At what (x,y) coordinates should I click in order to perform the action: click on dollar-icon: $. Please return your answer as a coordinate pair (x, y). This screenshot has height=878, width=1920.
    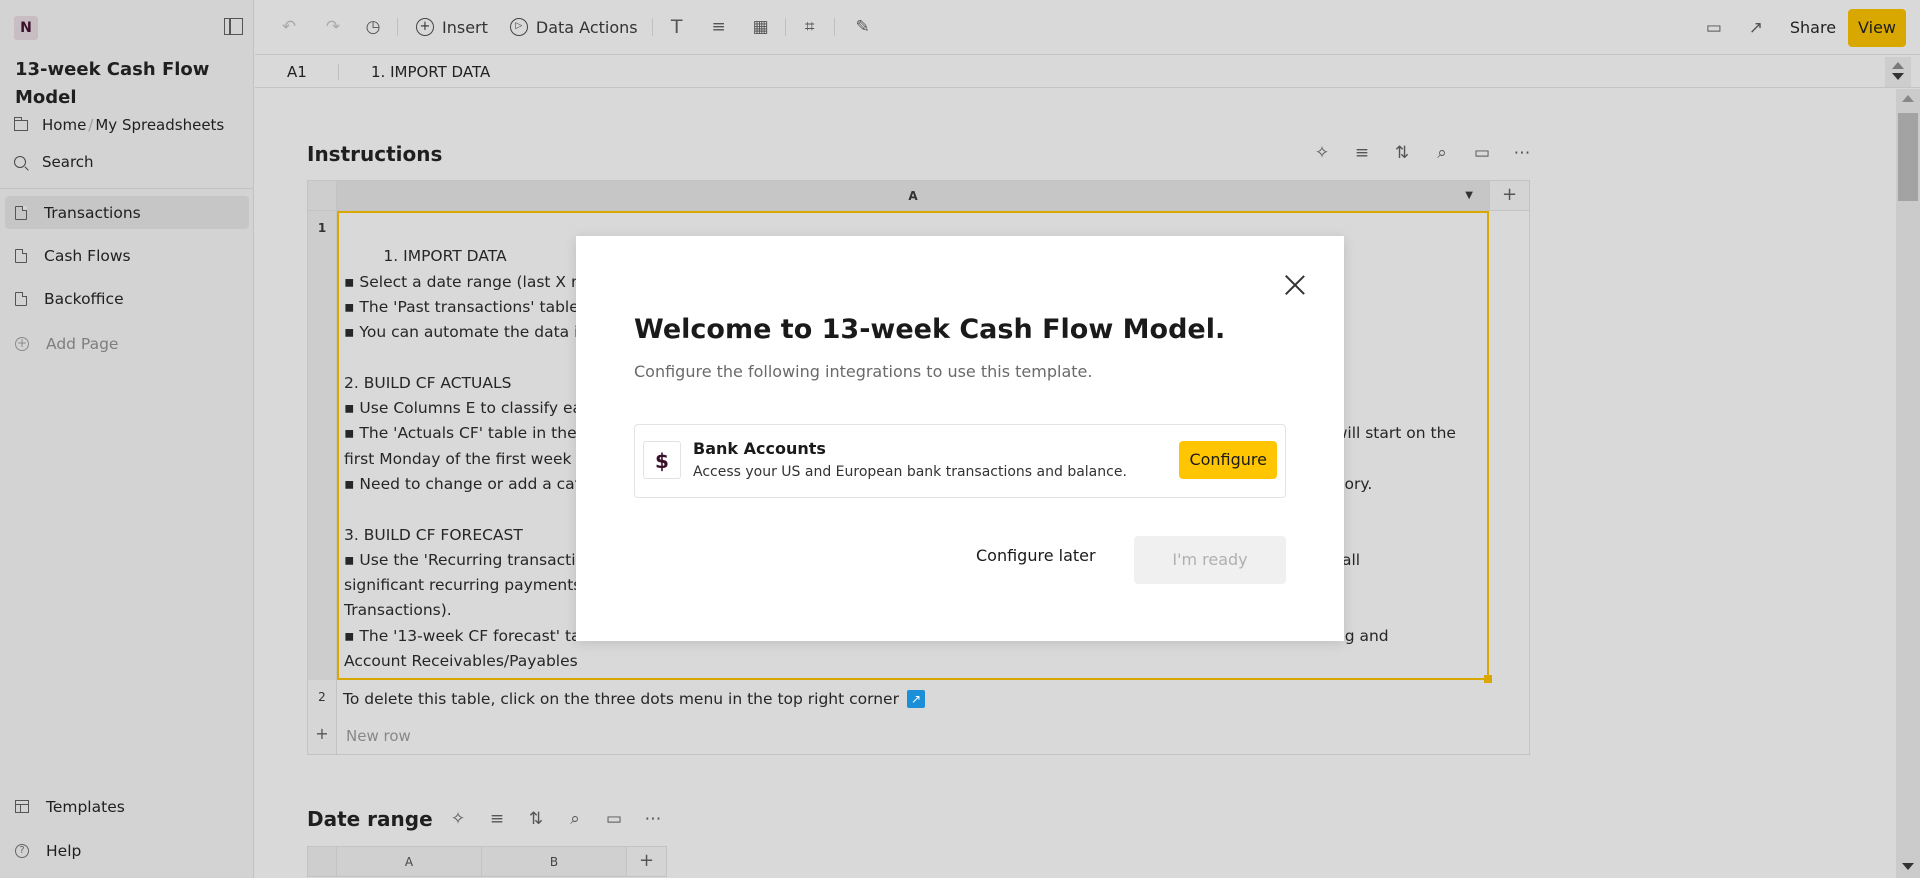
    Looking at the image, I should click on (662, 460).